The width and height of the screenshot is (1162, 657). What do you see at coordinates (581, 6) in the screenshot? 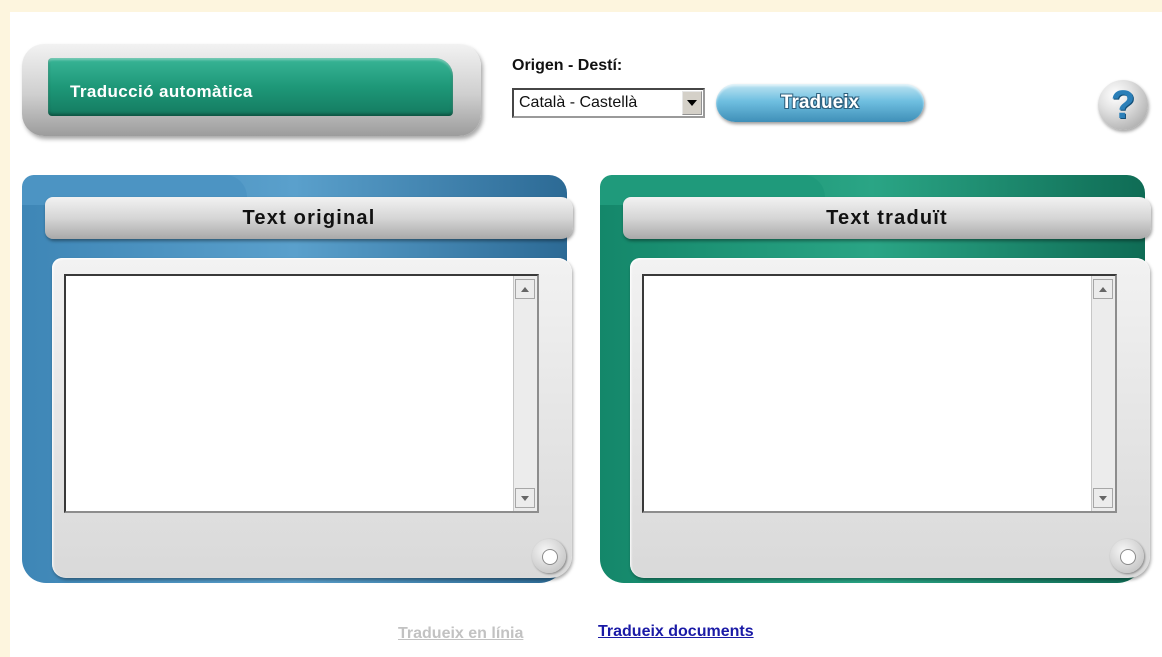
I see `page-frame-top` at bounding box center [581, 6].